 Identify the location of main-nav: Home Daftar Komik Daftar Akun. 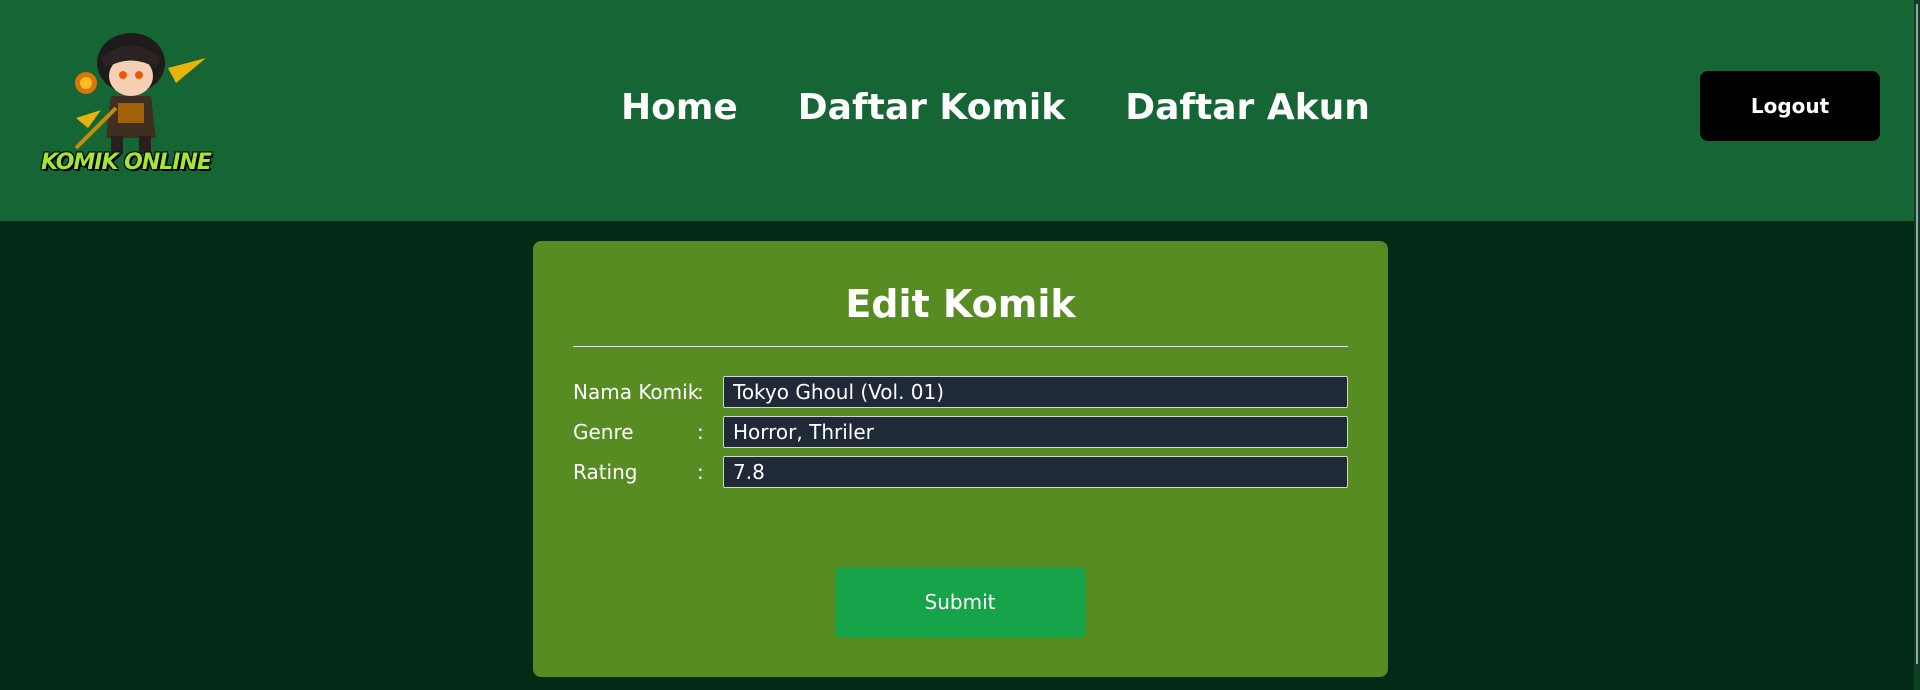
(995, 108).